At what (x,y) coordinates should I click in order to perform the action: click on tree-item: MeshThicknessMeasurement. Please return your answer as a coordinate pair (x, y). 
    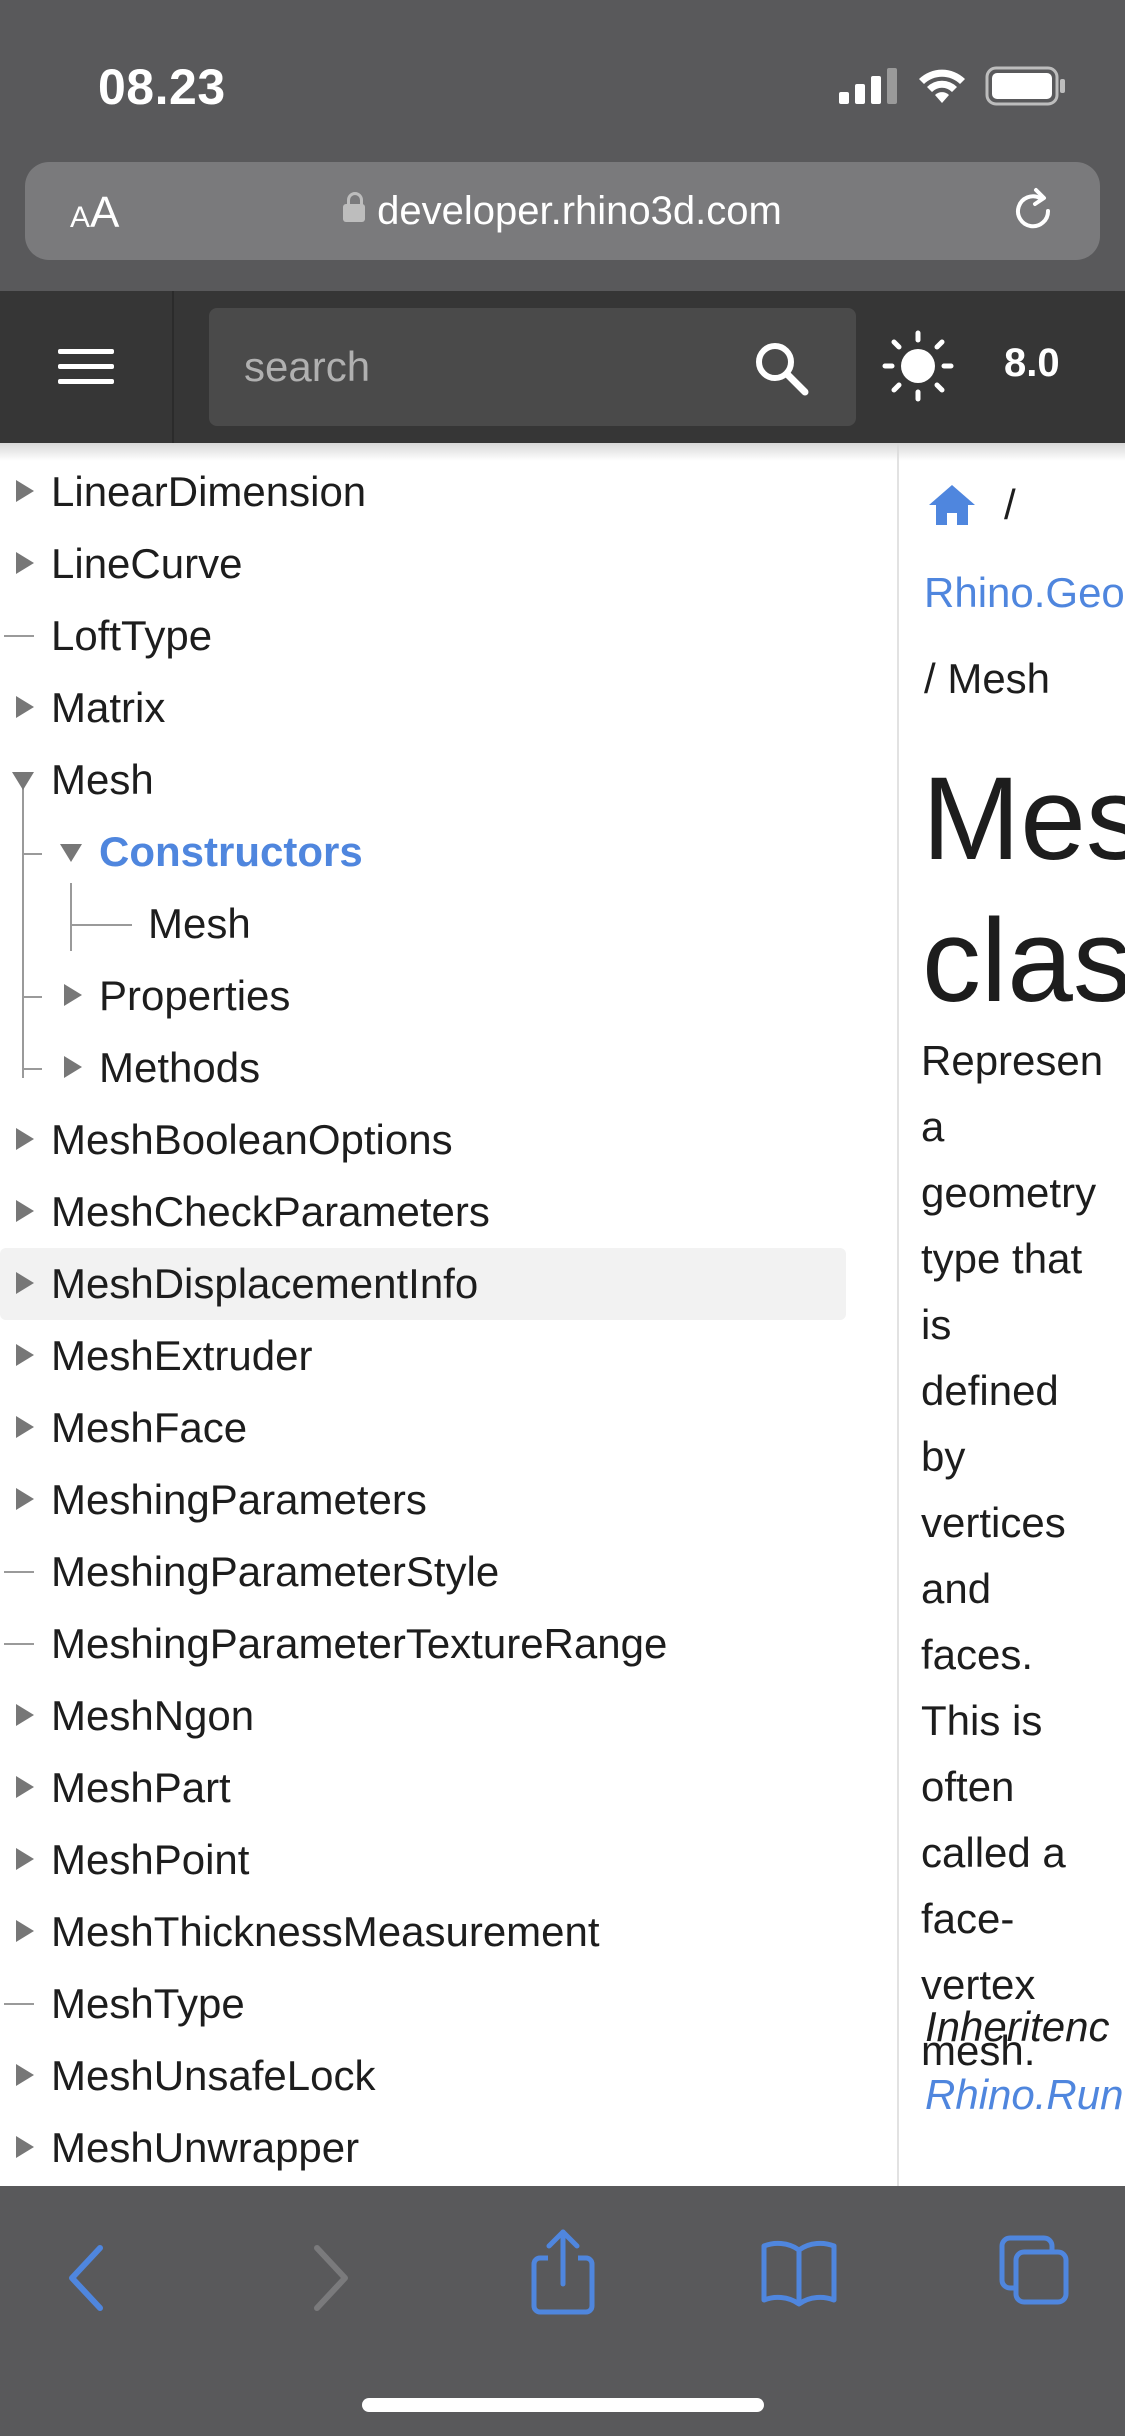
    Looking at the image, I should click on (449, 1932).